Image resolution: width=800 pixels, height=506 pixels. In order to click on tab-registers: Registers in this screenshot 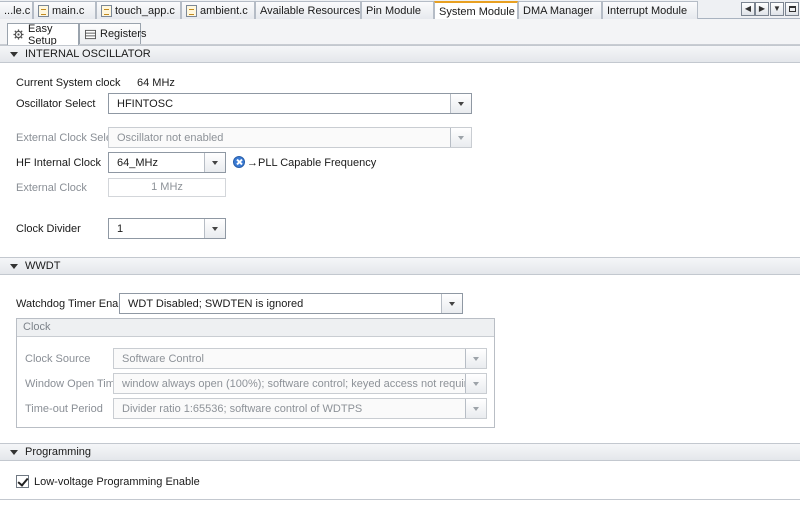, I will do `click(112, 33)`.